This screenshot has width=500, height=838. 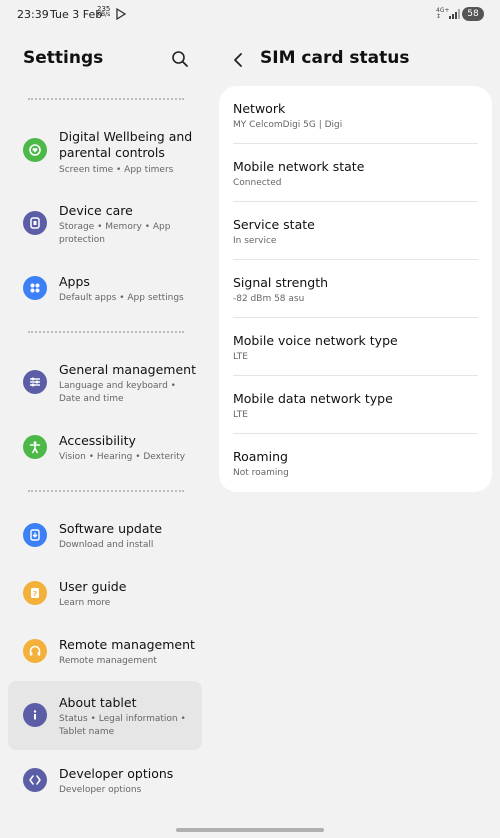 I want to click on item-subtext: Download and install, so click(x=106, y=545).